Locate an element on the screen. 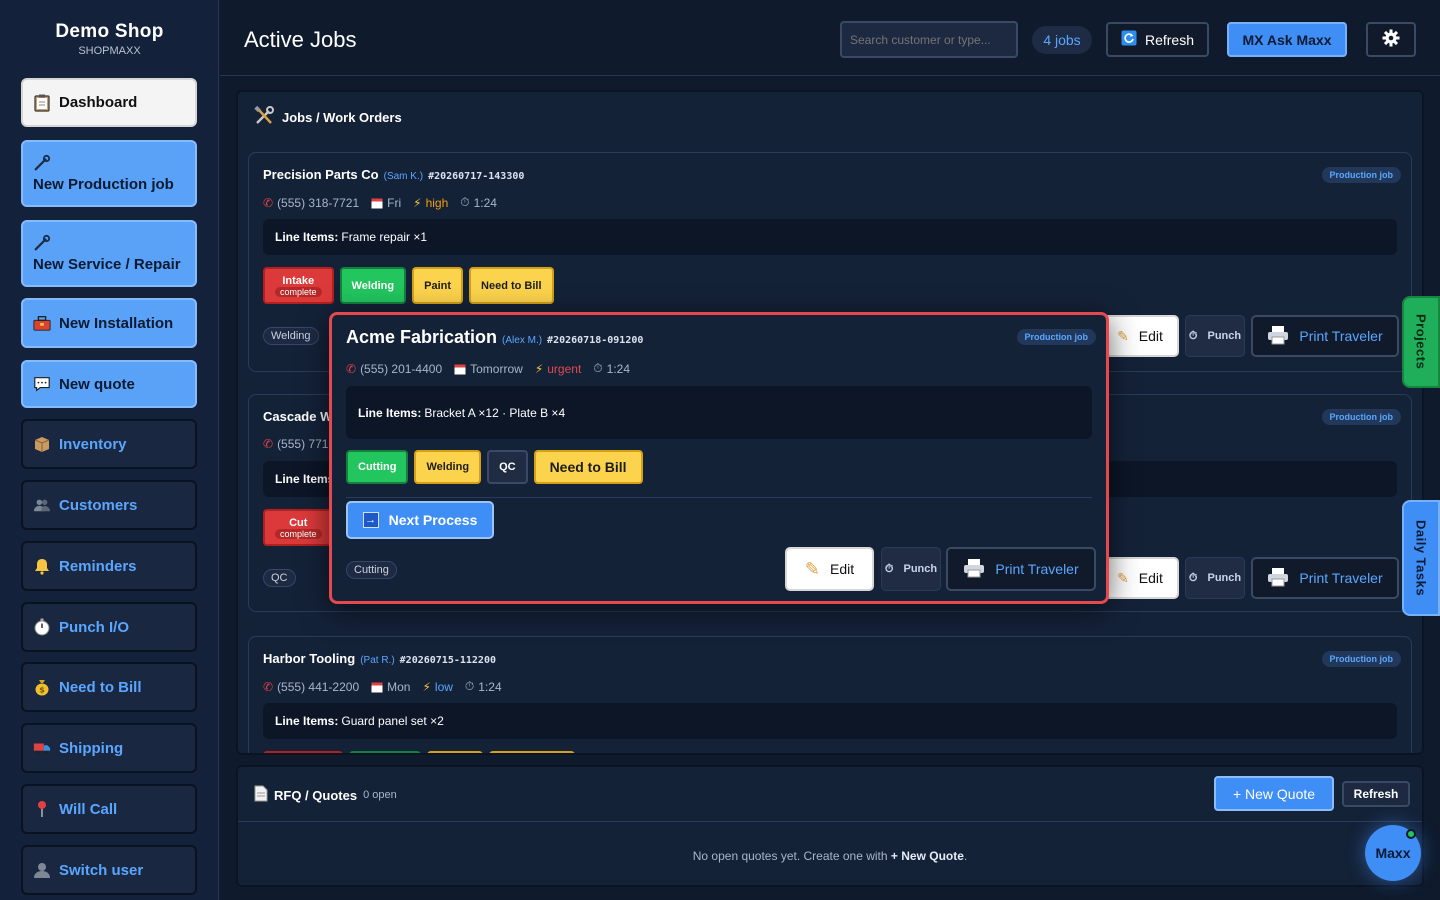 The image size is (1440, 900). sidebar-item-punch-io: Punch I/O is located at coordinates (109, 627).